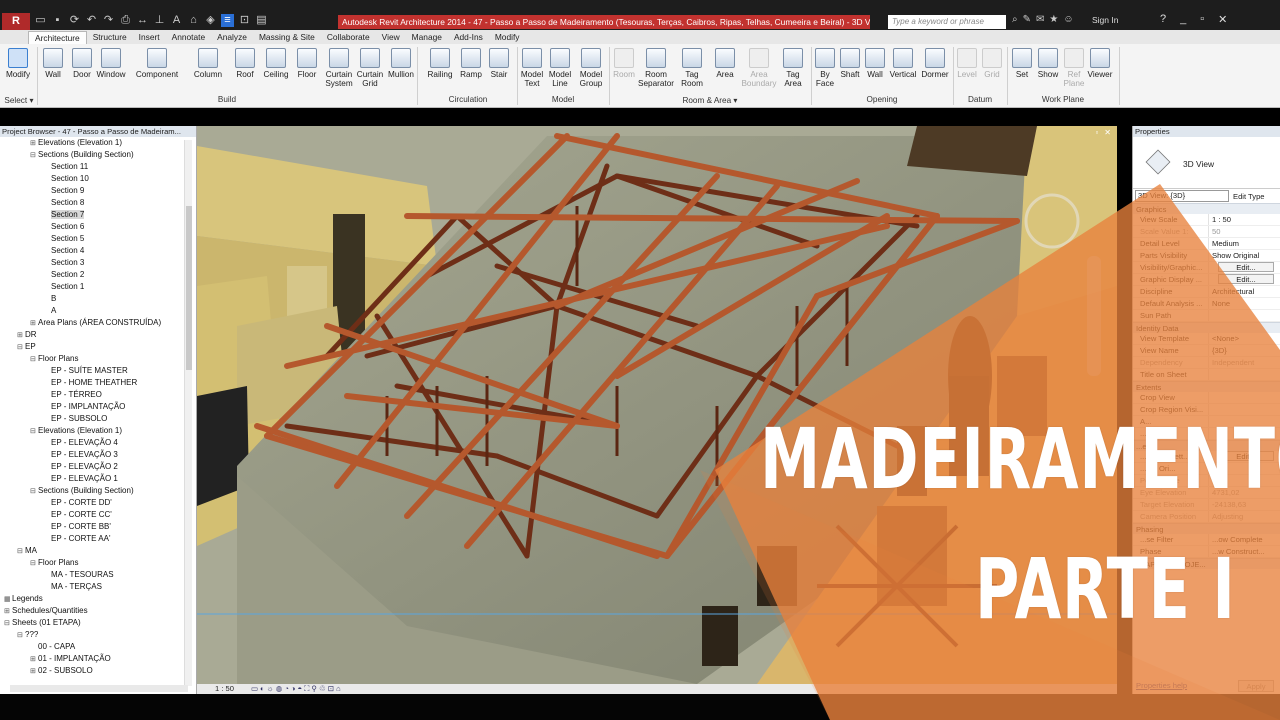  What do you see at coordinates (98, 407) in the screenshot?
I see `browser-item: EP - IMPLANTAÇÃO` at bounding box center [98, 407].